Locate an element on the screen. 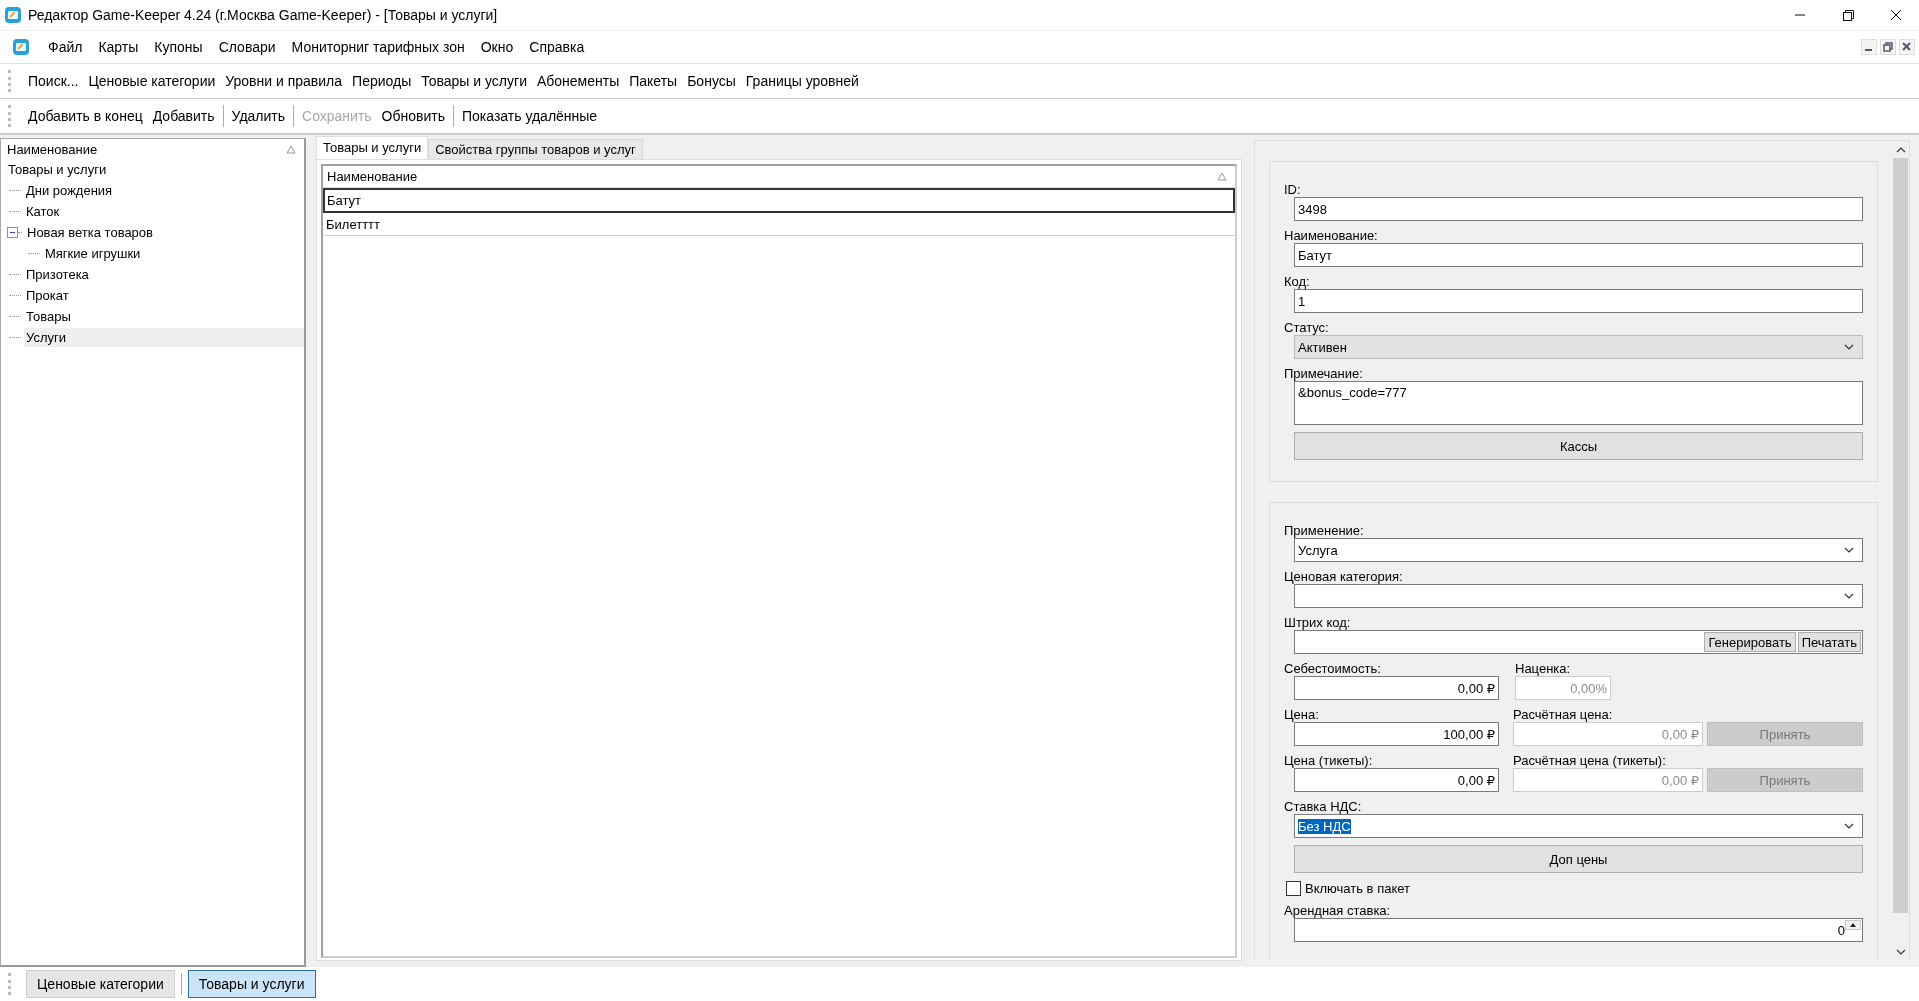 Image resolution: width=1919 pixels, height=1001 pixels. table-row: Батут is located at coordinates (779, 200).